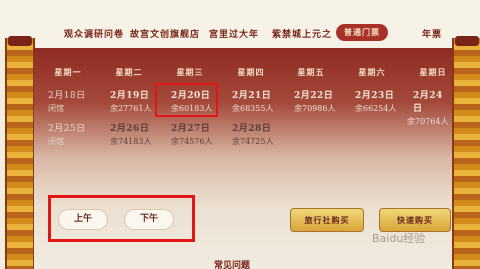  I want to click on nav-item-survey: 观众调研问卷, so click(94, 33).